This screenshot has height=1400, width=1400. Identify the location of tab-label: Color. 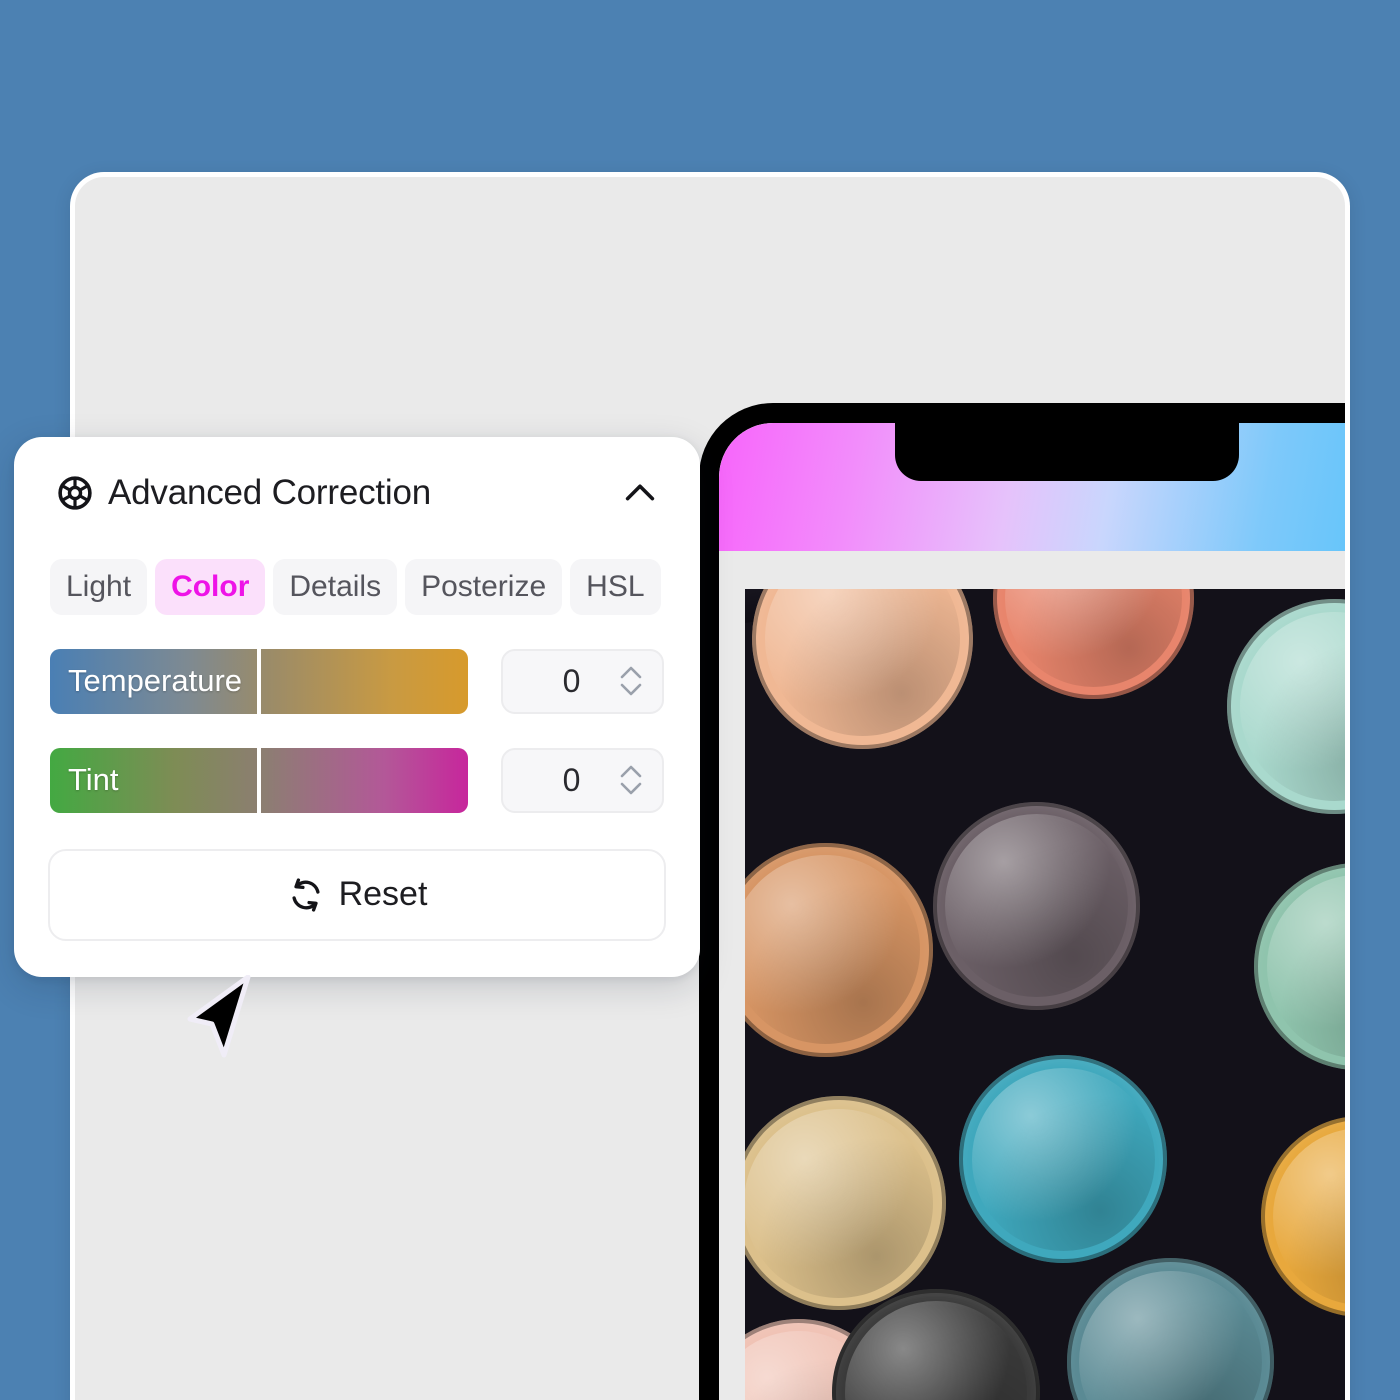
(210, 586).